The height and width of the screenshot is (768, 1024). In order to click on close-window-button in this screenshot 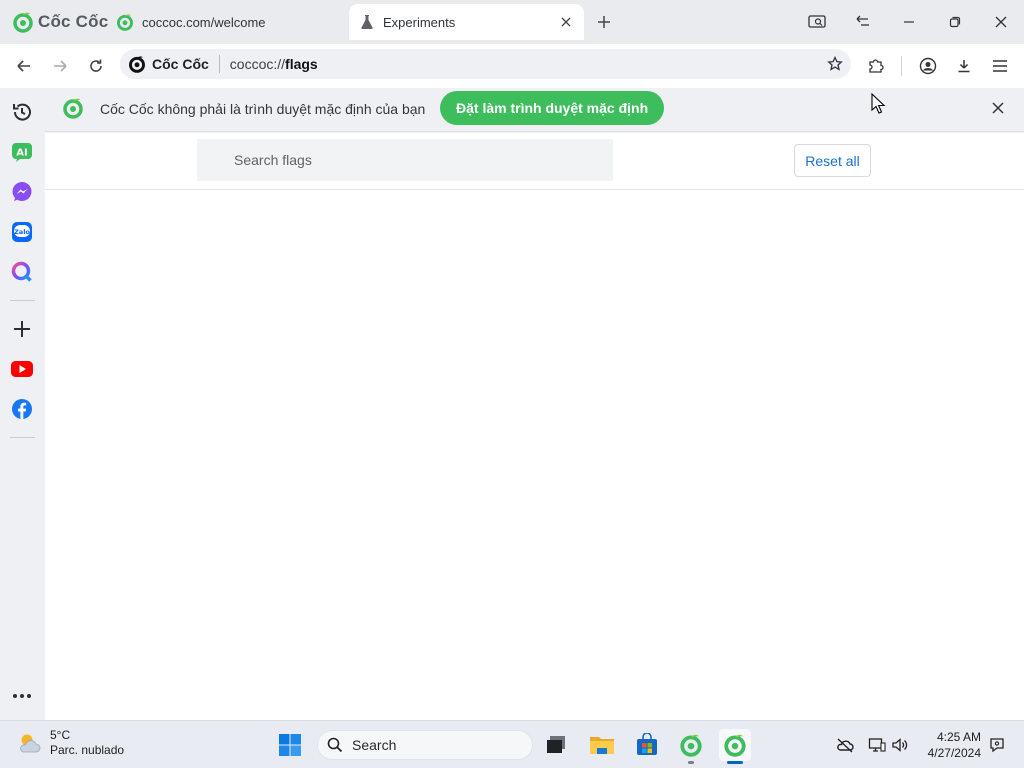, I will do `click(1001, 22)`.